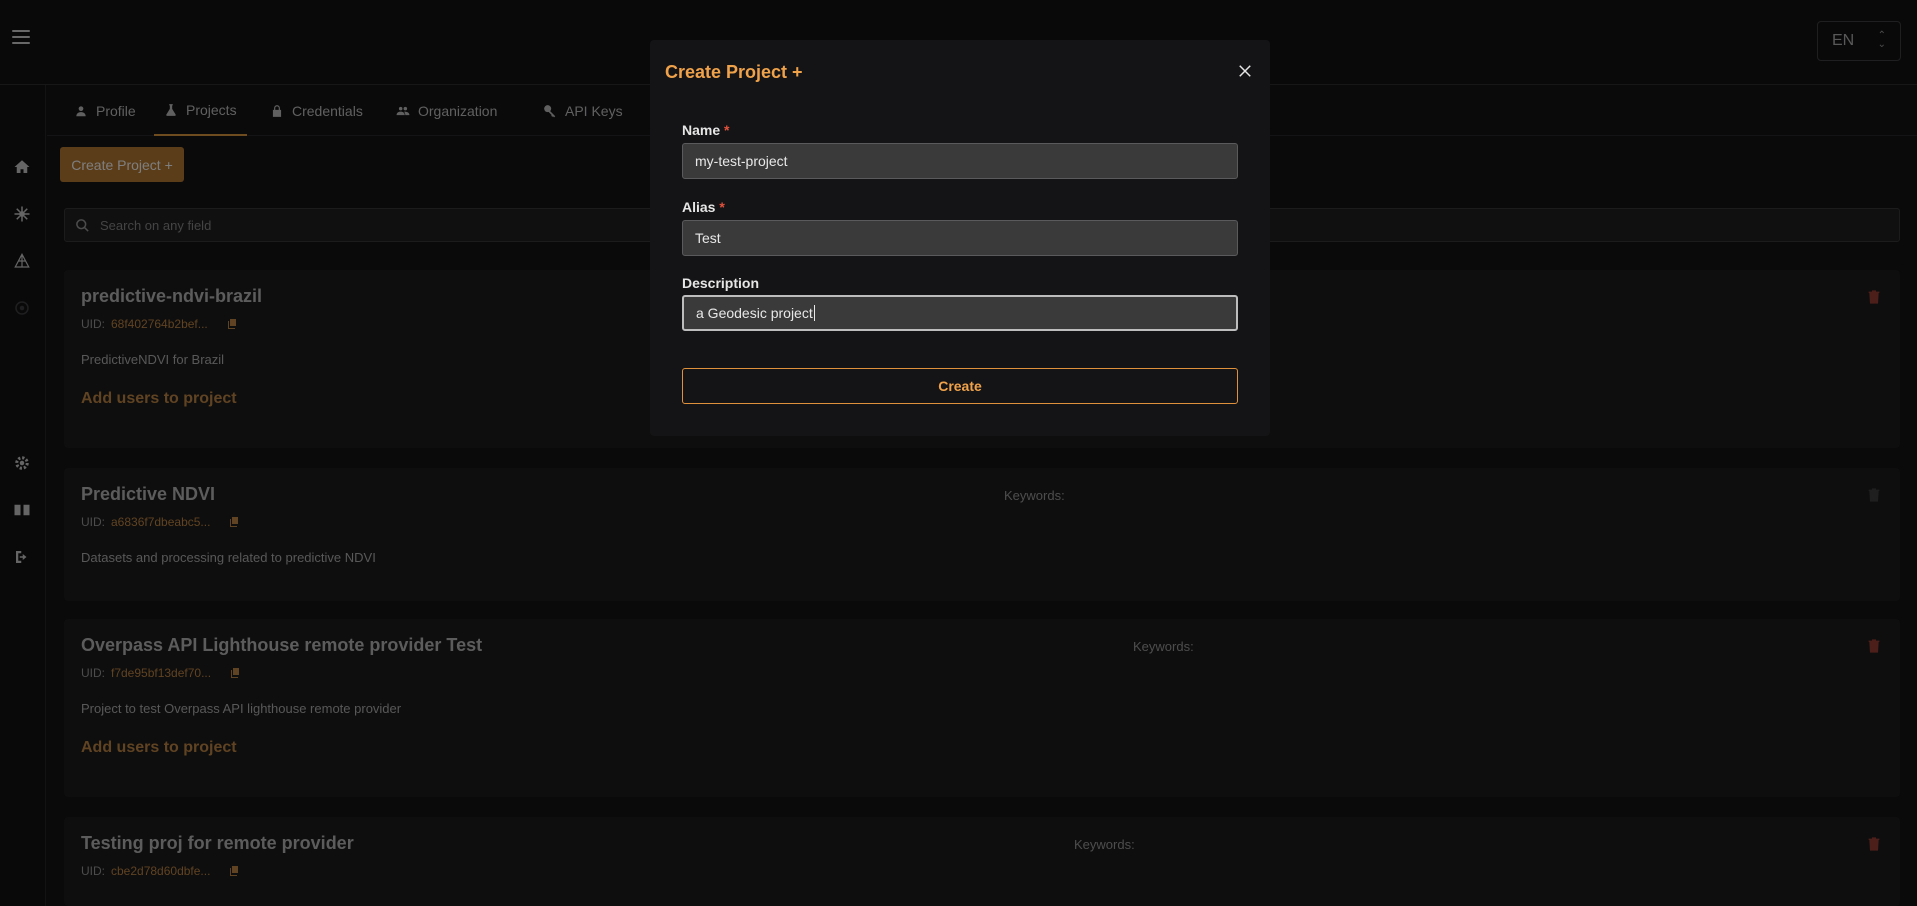 The width and height of the screenshot is (1917, 906). Describe the element at coordinates (960, 386) in the screenshot. I see `create-button: Create` at that location.